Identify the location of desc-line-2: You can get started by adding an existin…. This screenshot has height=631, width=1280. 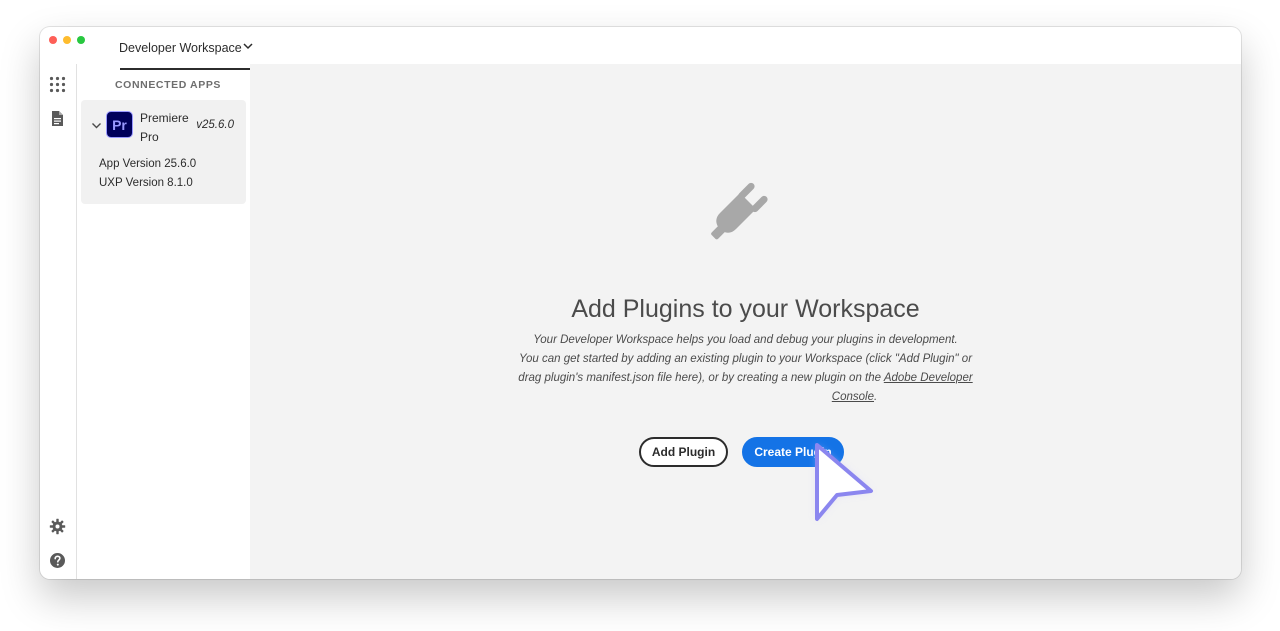
(745, 359).